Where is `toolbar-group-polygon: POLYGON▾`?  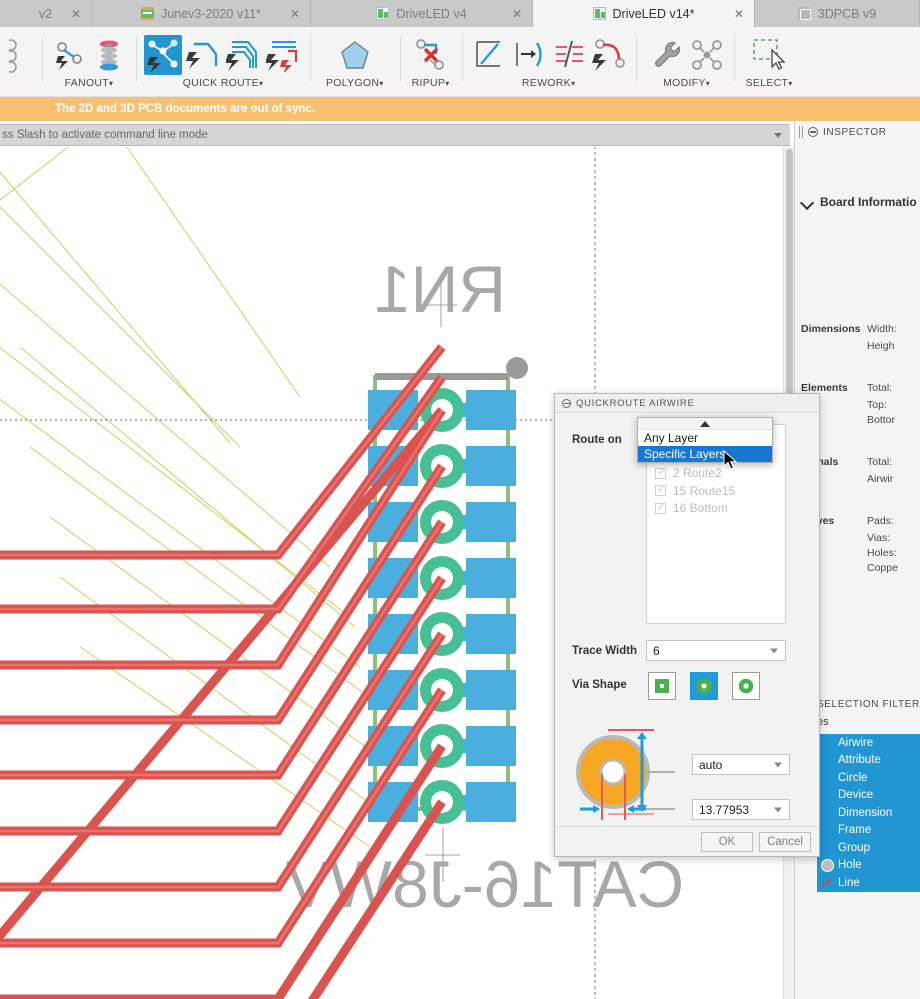 toolbar-group-polygon: POLYGON▾ is located at coordinates (355, 62).